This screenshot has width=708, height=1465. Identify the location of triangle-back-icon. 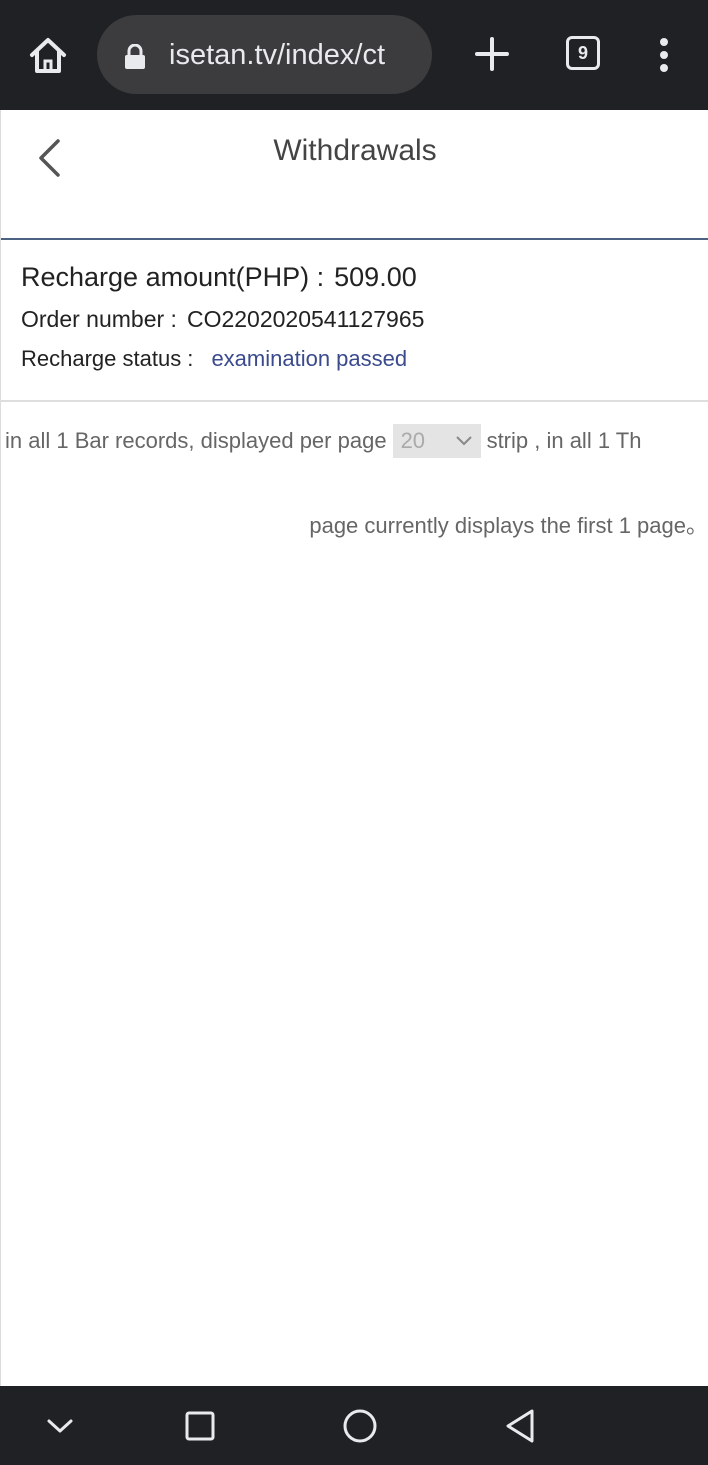
(520, 1426).